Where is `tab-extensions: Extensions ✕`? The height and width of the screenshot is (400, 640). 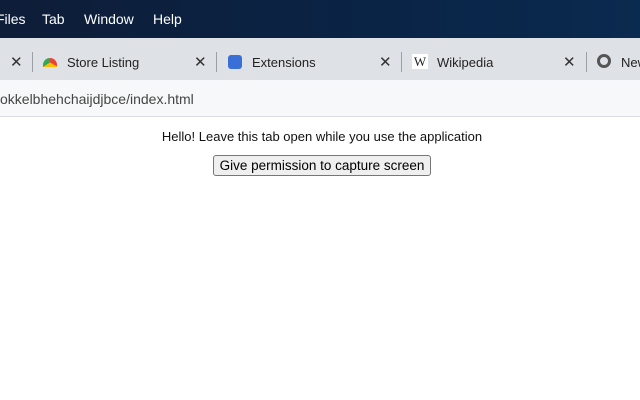 tab-extensions: Extensions ✕ is located at coordinates (308, 59).